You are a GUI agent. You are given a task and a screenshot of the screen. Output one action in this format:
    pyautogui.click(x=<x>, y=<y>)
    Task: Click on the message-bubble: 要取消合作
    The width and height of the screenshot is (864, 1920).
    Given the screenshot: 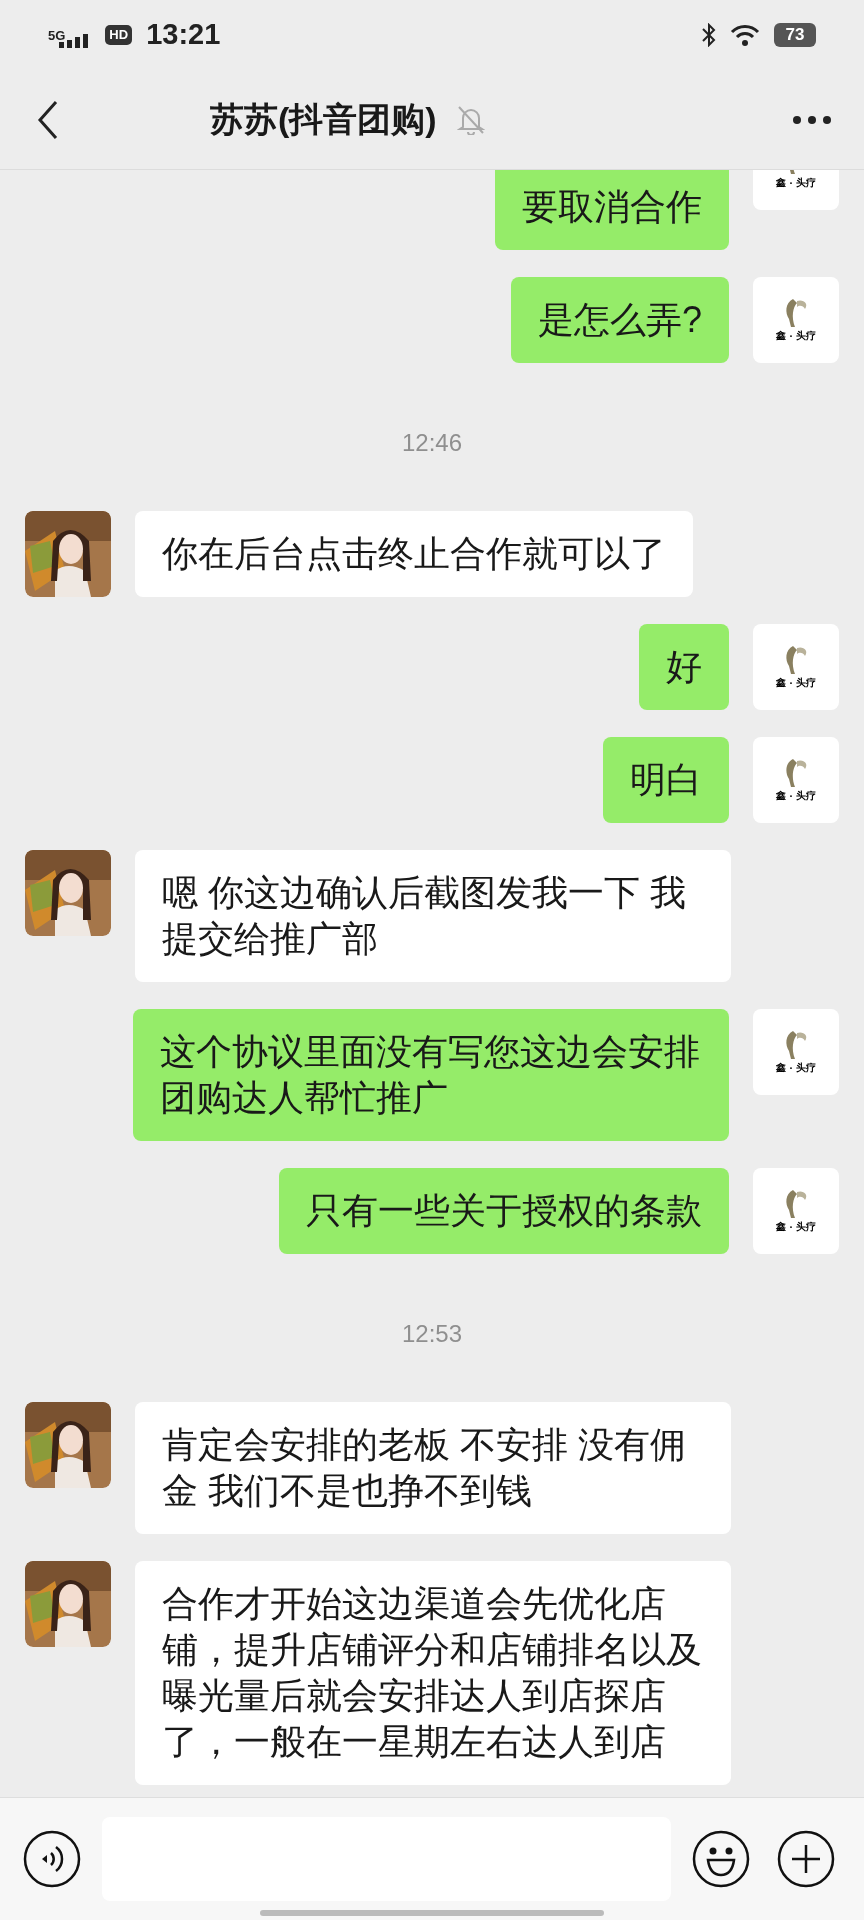 What is the action you would take?
    pyautogui.click(x=612, y=210)
    